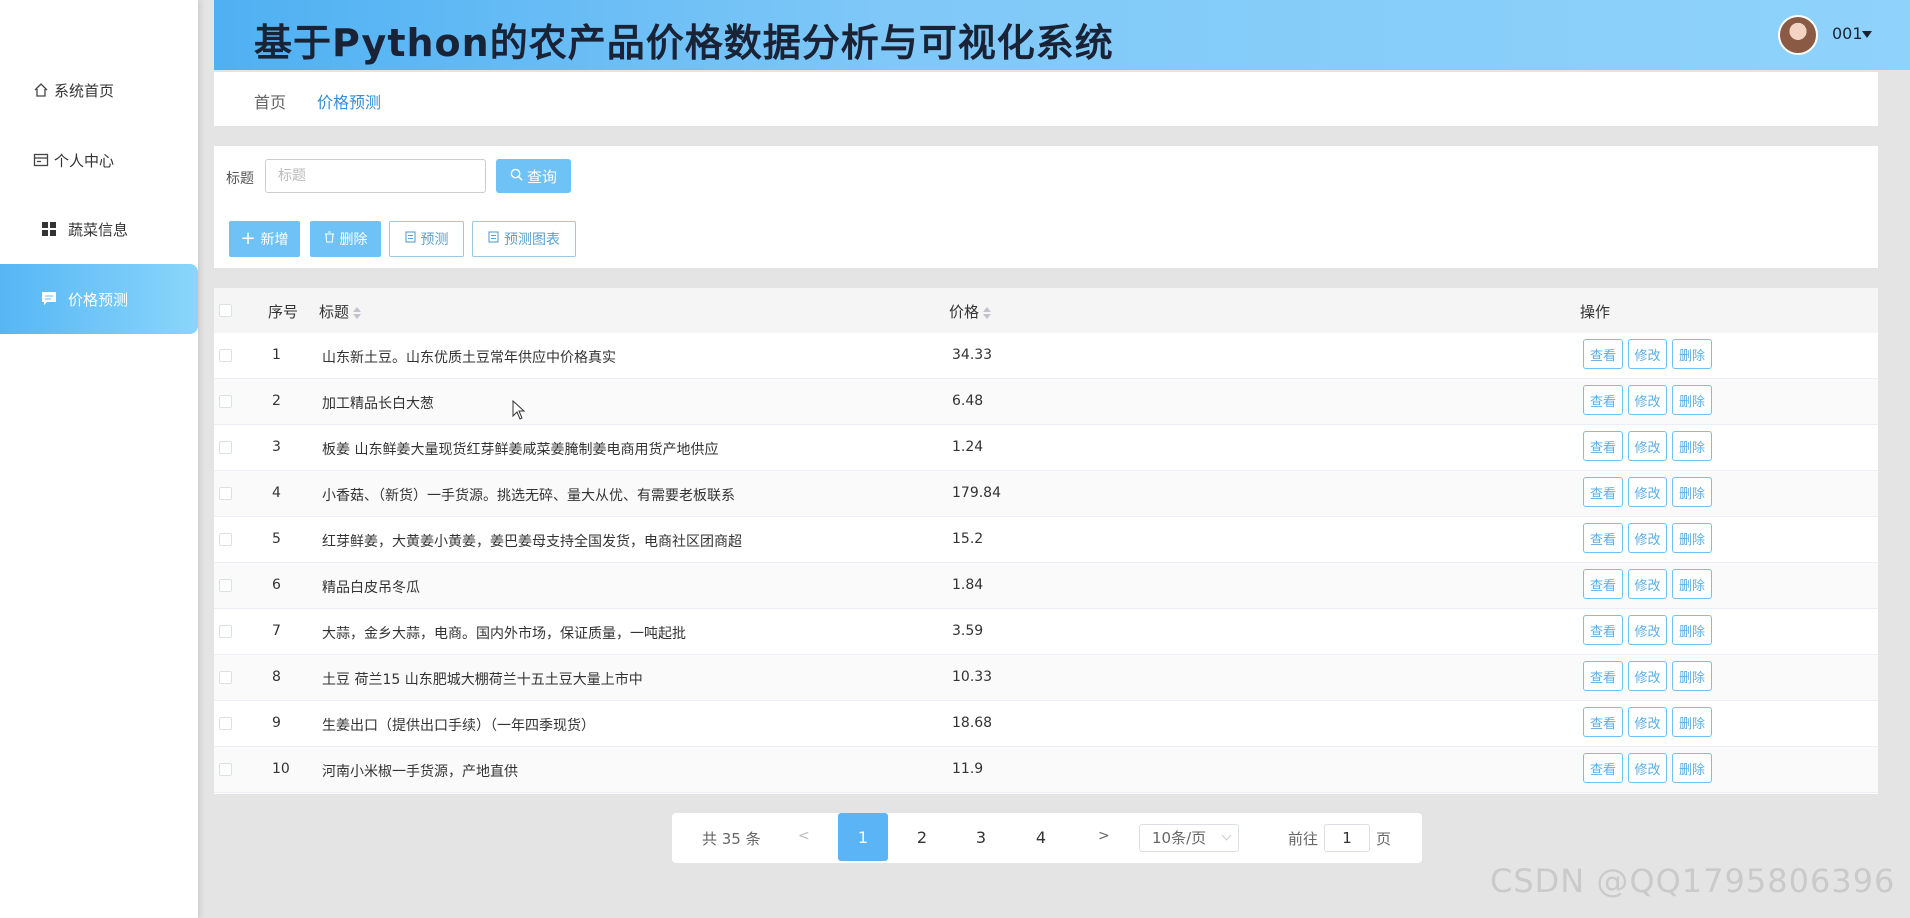 This screenshot has height=918, width=1910. What do you see at coordinates (420, 772) in the screenshot?
I see `cell-title: 河南小米椒一手货源，产地直供` at bounding box center [420, 772].